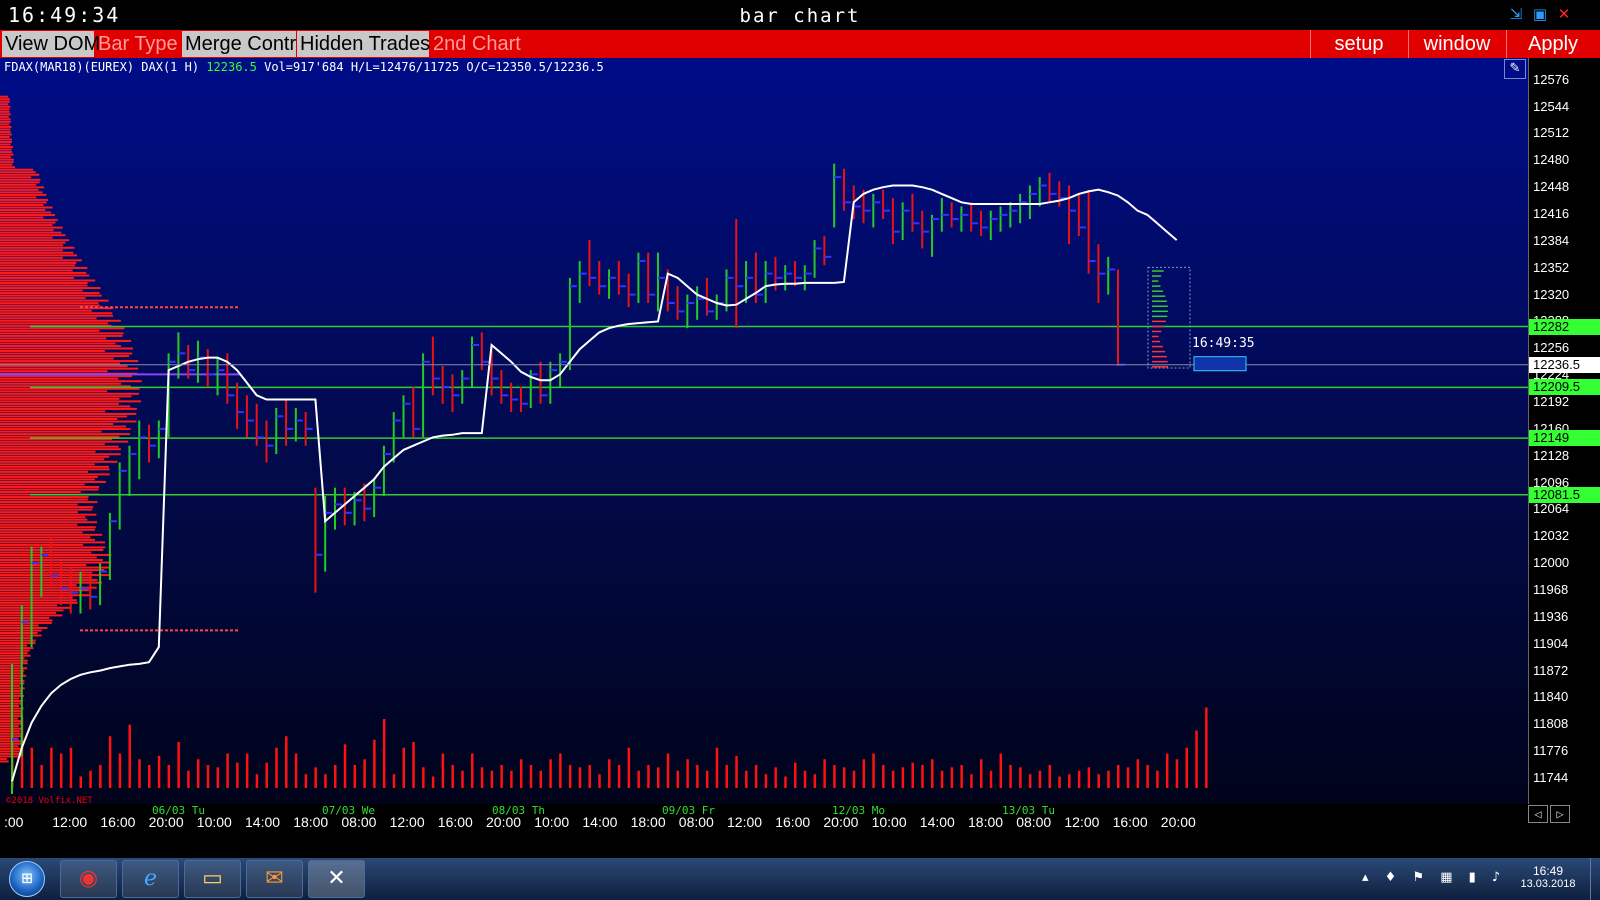 The image size is (1600, 900). What do you see at coordinates (363, 44) in the screenshot?
I see `hidden-trades-button: Hidden Trades` at bounding box center [363, 44].